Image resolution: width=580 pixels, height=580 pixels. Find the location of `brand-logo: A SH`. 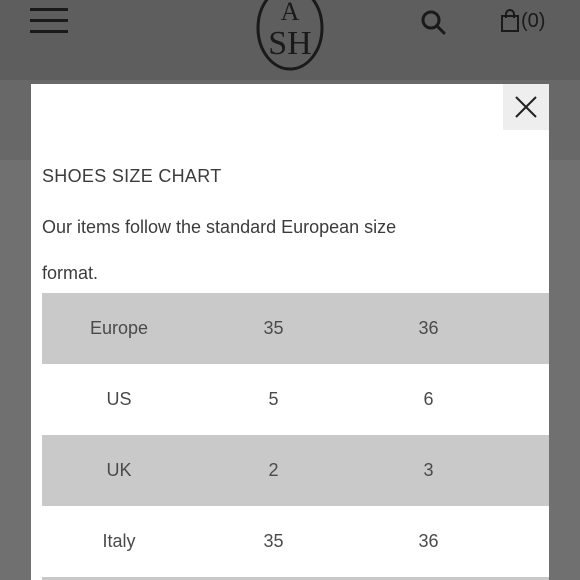

brand-logo: A SH is located at coordinates (290, 36).